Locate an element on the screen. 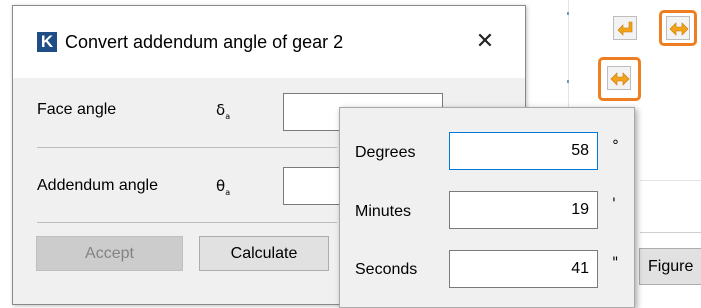 This screenshot has height=308, width=701. convert-button-top is located at coordinates (678, 28).